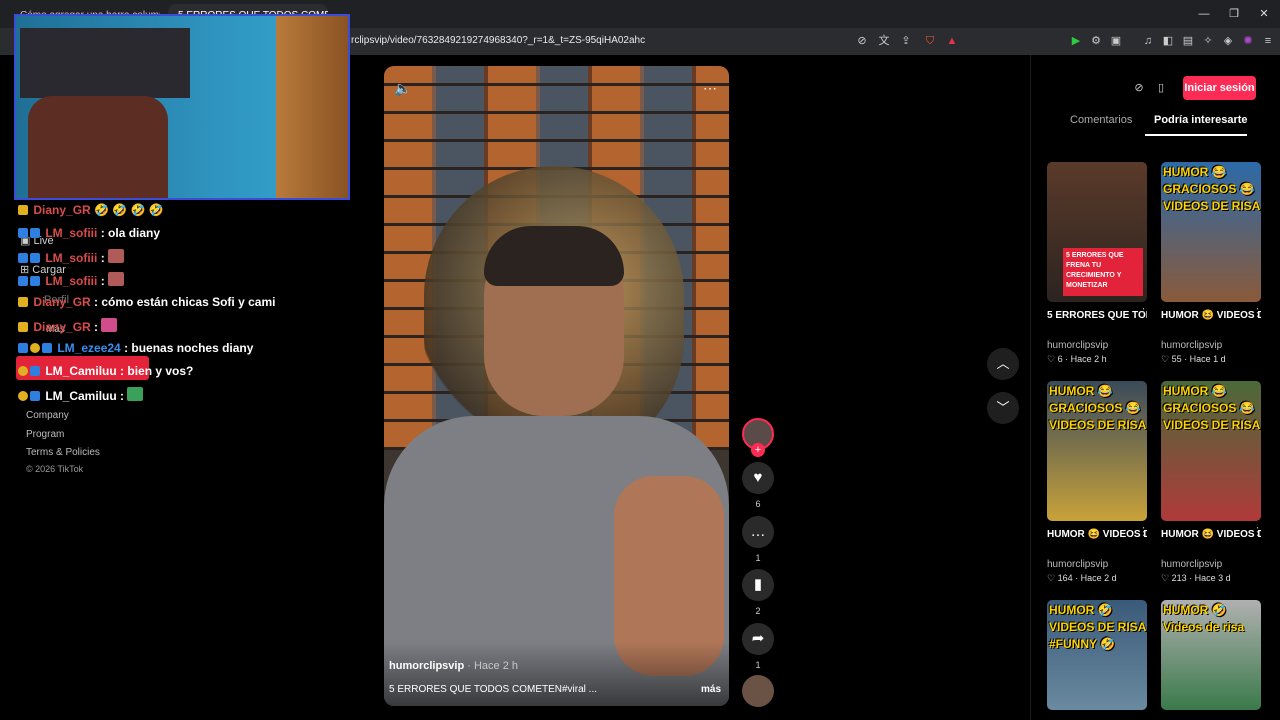 The width and height of the screenshot is (1280, 720). I want to click on reader-icon: ⊘, so click(862, 41).